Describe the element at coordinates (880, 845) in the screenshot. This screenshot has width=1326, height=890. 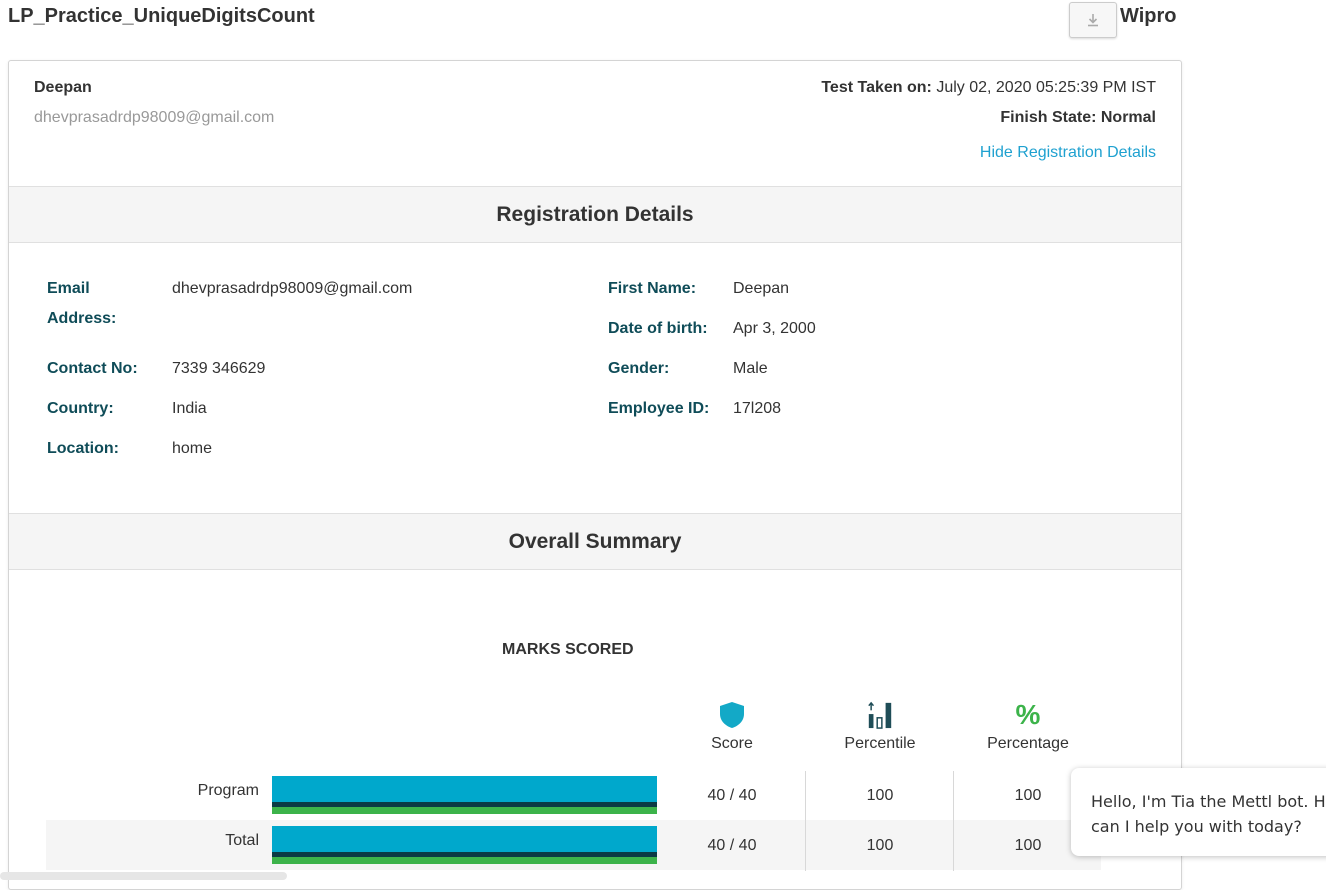
I see `total-percentile: 100` at that location.